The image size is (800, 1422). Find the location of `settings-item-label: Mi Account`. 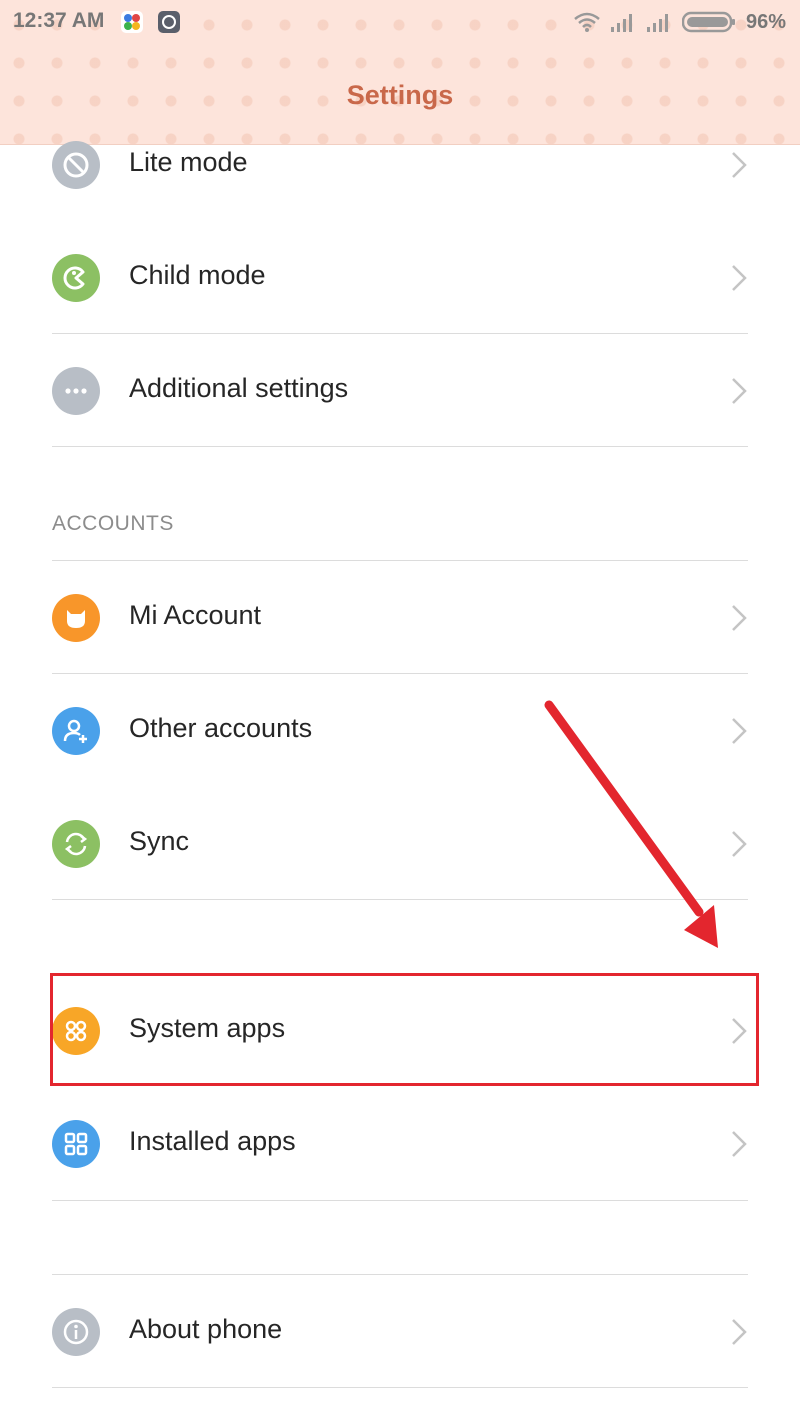

settings-item-label: Mi Account is located at coordinates (195, 615).